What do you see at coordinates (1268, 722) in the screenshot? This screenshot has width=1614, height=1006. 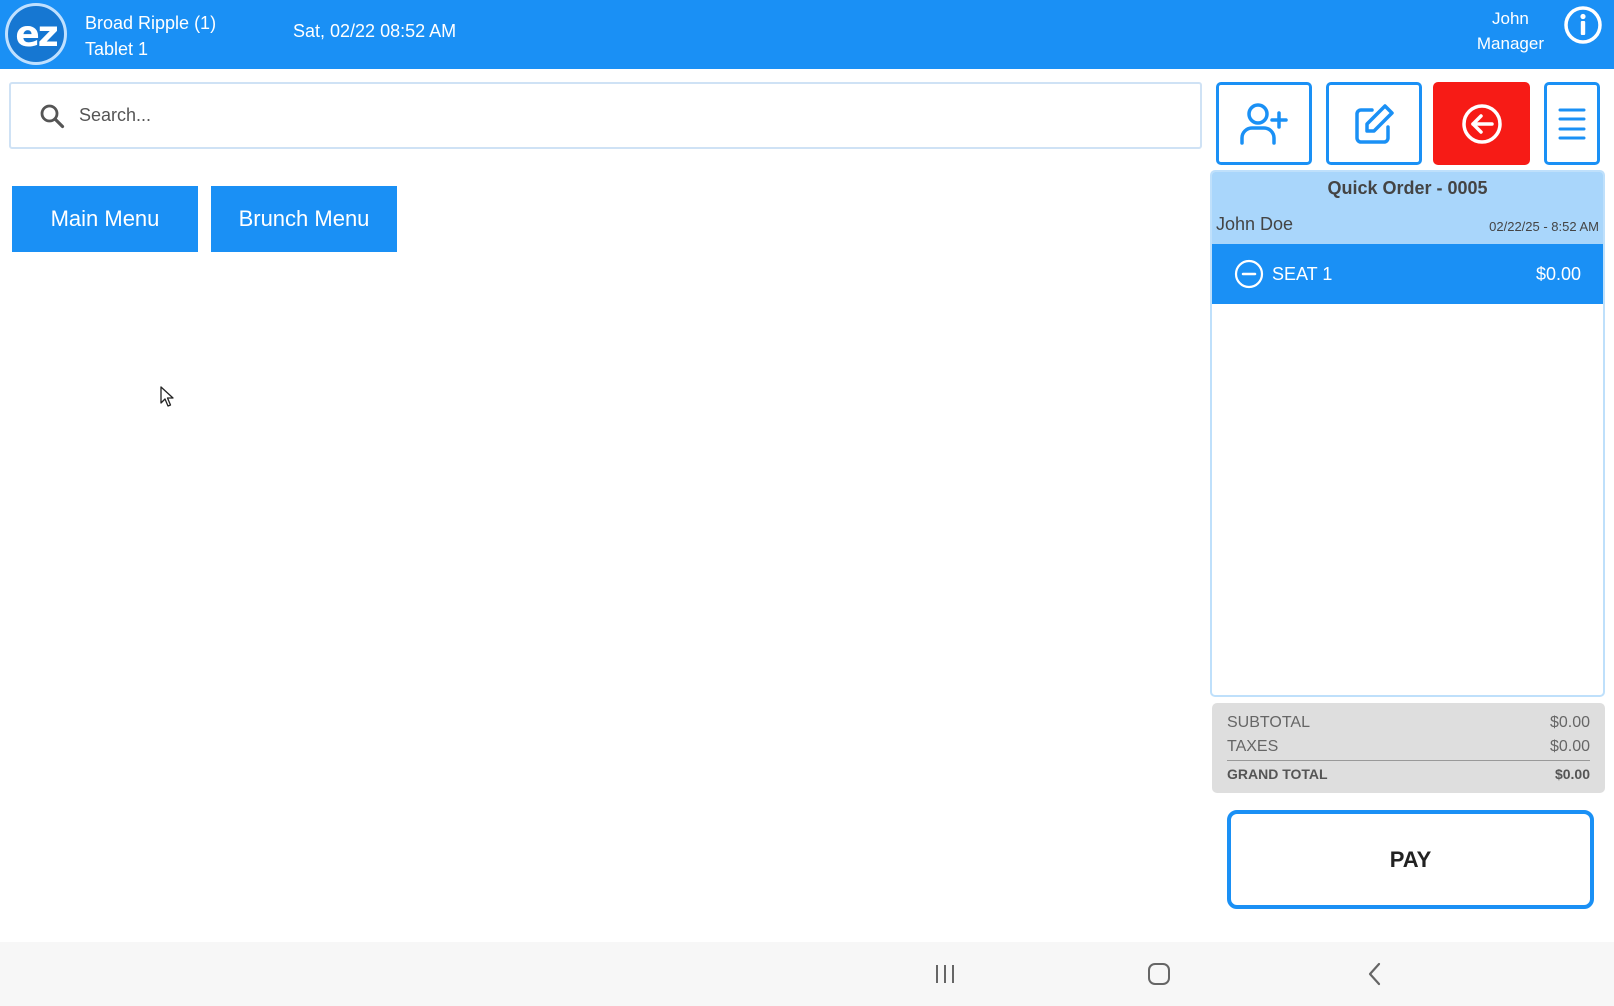 I see `subtotal-label: SUBTOTAL` at bounding box center [1268, 722].